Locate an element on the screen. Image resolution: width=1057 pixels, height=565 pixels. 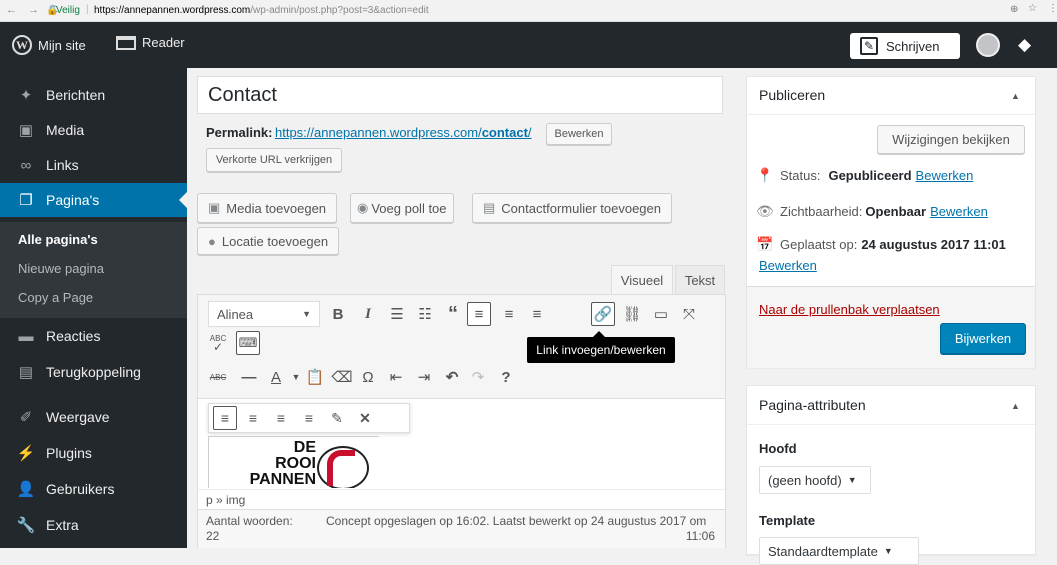
align-right-icon: ≡ is located at coordinates (537, 314).